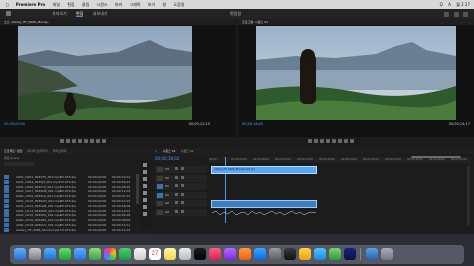  What do you see at coordinates (68, 141) in the screenshot?
I see `mark-out-icon` at bounding box center [68, 141].